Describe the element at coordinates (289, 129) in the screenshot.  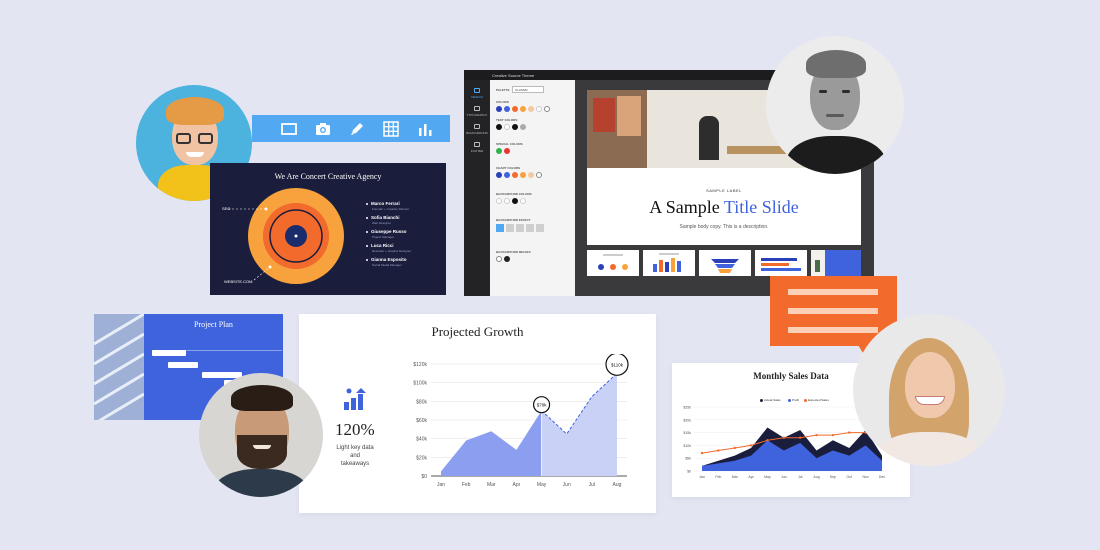
I see `slide-icon` at that location.